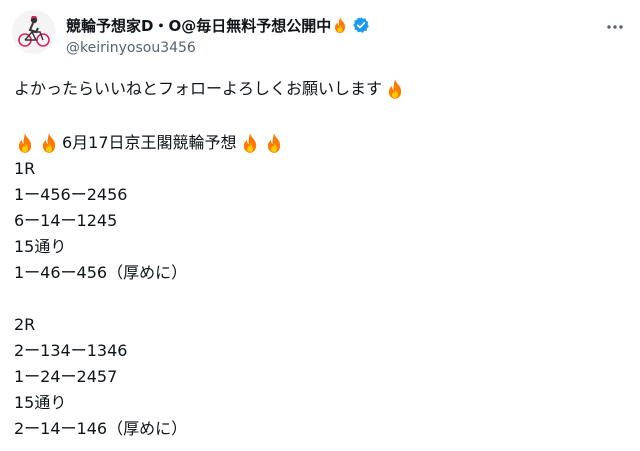 Image resolution: width=640 pixels, height=451 pixels. What do you see at coordinates (149, 142) in the screenshot?
I see `heading-text: 6月17日京王閣競輪予想` at bounding box center [149, 142].